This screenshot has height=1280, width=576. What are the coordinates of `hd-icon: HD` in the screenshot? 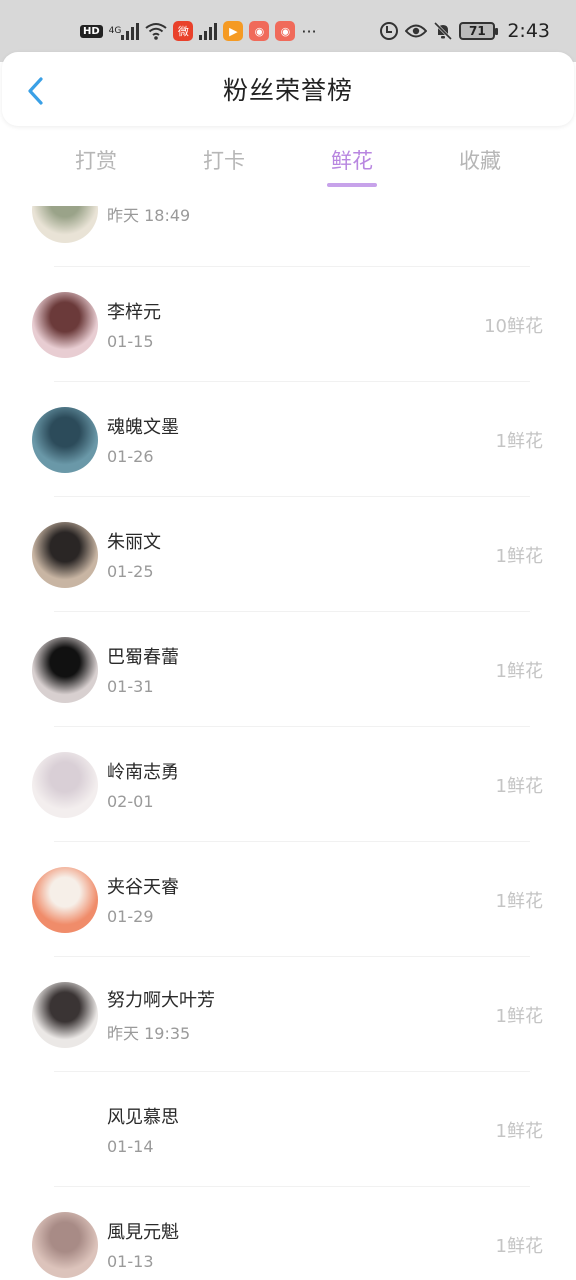 It's located at (91, 31).